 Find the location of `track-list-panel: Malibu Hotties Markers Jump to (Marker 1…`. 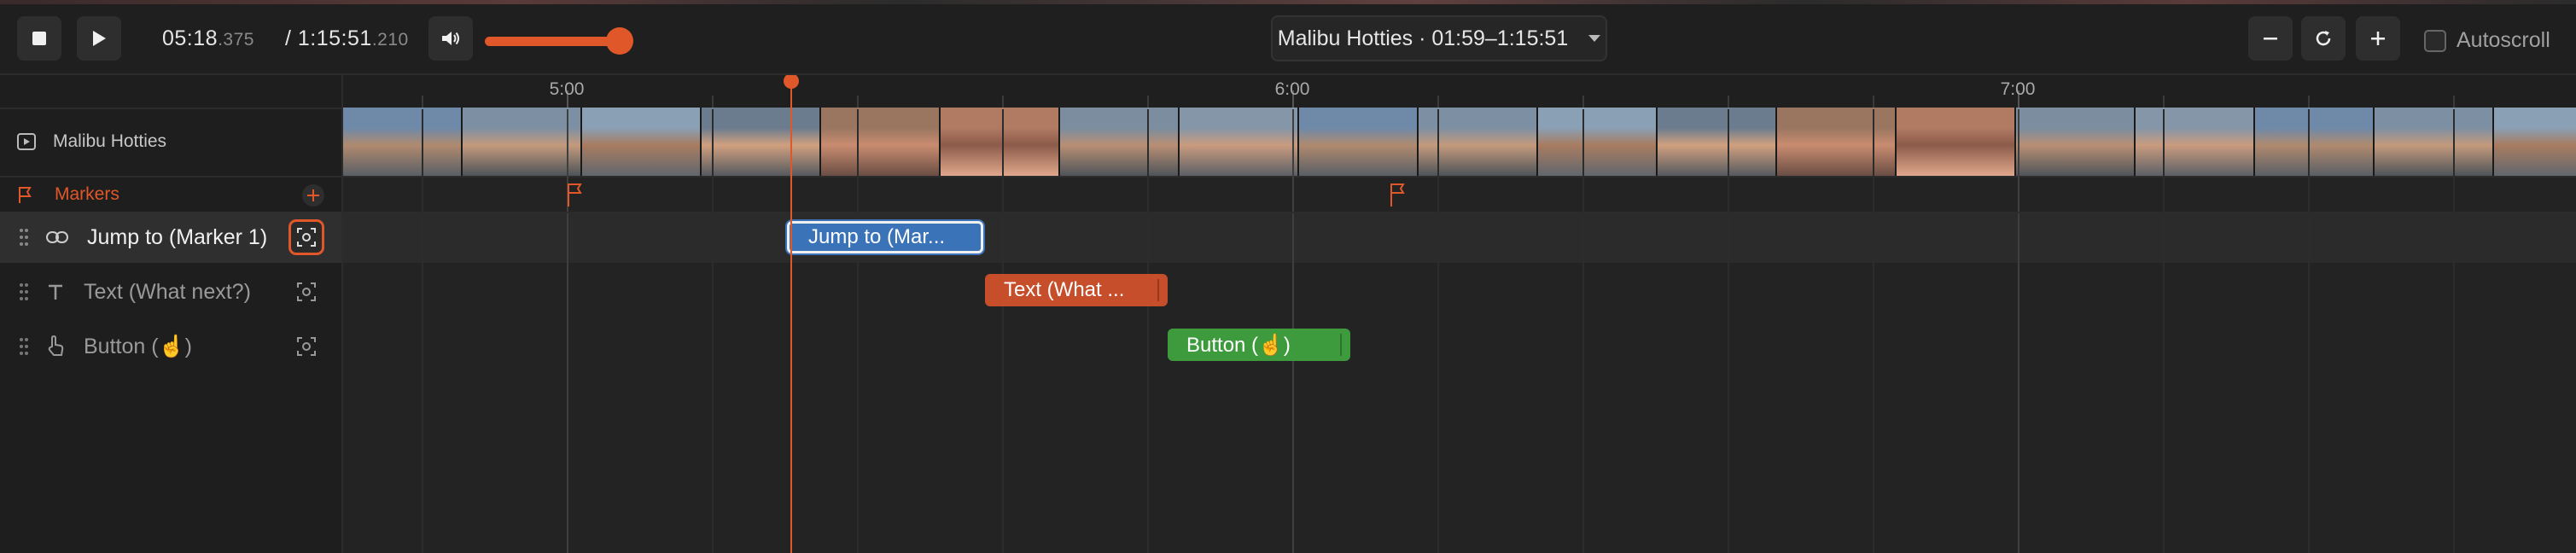

track-list-panel: Malibu Hotties Markers Jump to (Marker 1… is located at coordinates (171, 314).